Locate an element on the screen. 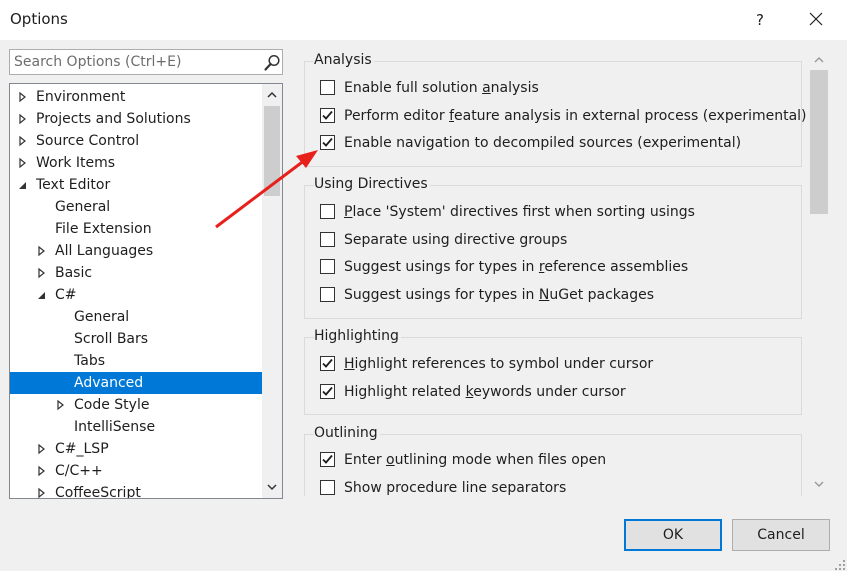 The image size is (847, 571). group-title: Highlighting is located at coordinates (357, 336).